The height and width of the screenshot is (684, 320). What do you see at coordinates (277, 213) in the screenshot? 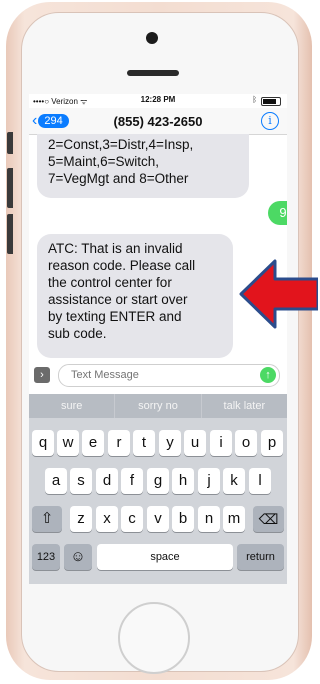
I see `outgoing-message-bubble: 9` at bounding box center [277, 213].